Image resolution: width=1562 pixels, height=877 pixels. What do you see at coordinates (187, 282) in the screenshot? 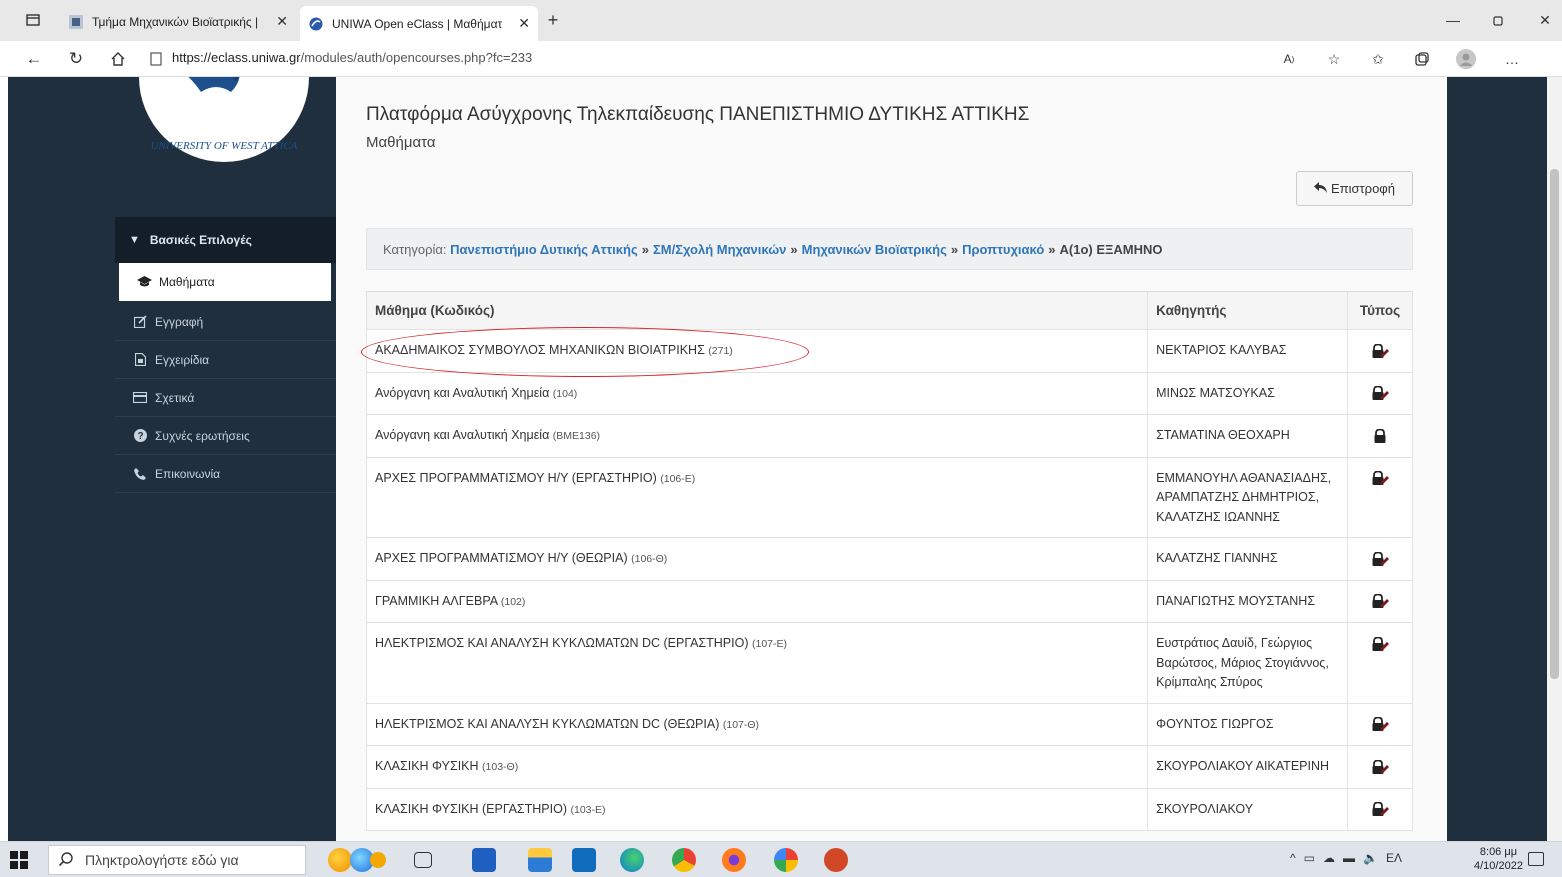
I see `sidebar-item-label: Μαθήματα` at bounding box center [187, 282].